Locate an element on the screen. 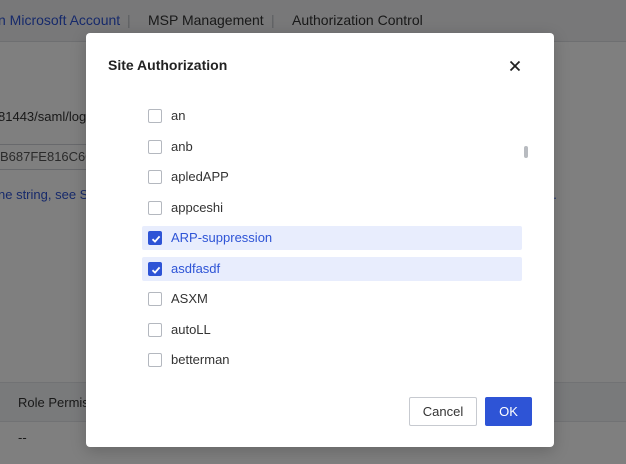 This screenshot has height=464, width=626. close-icon is located at coordinates (515, 66).